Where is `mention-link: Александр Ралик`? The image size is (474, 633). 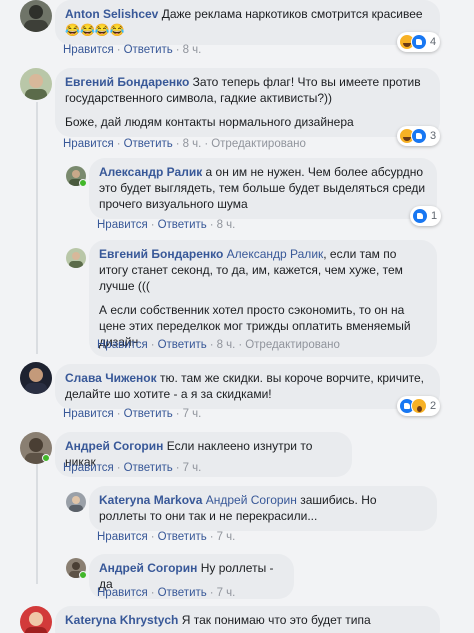
mention-link: Александр Ралик is located at coordinates (275, 254).